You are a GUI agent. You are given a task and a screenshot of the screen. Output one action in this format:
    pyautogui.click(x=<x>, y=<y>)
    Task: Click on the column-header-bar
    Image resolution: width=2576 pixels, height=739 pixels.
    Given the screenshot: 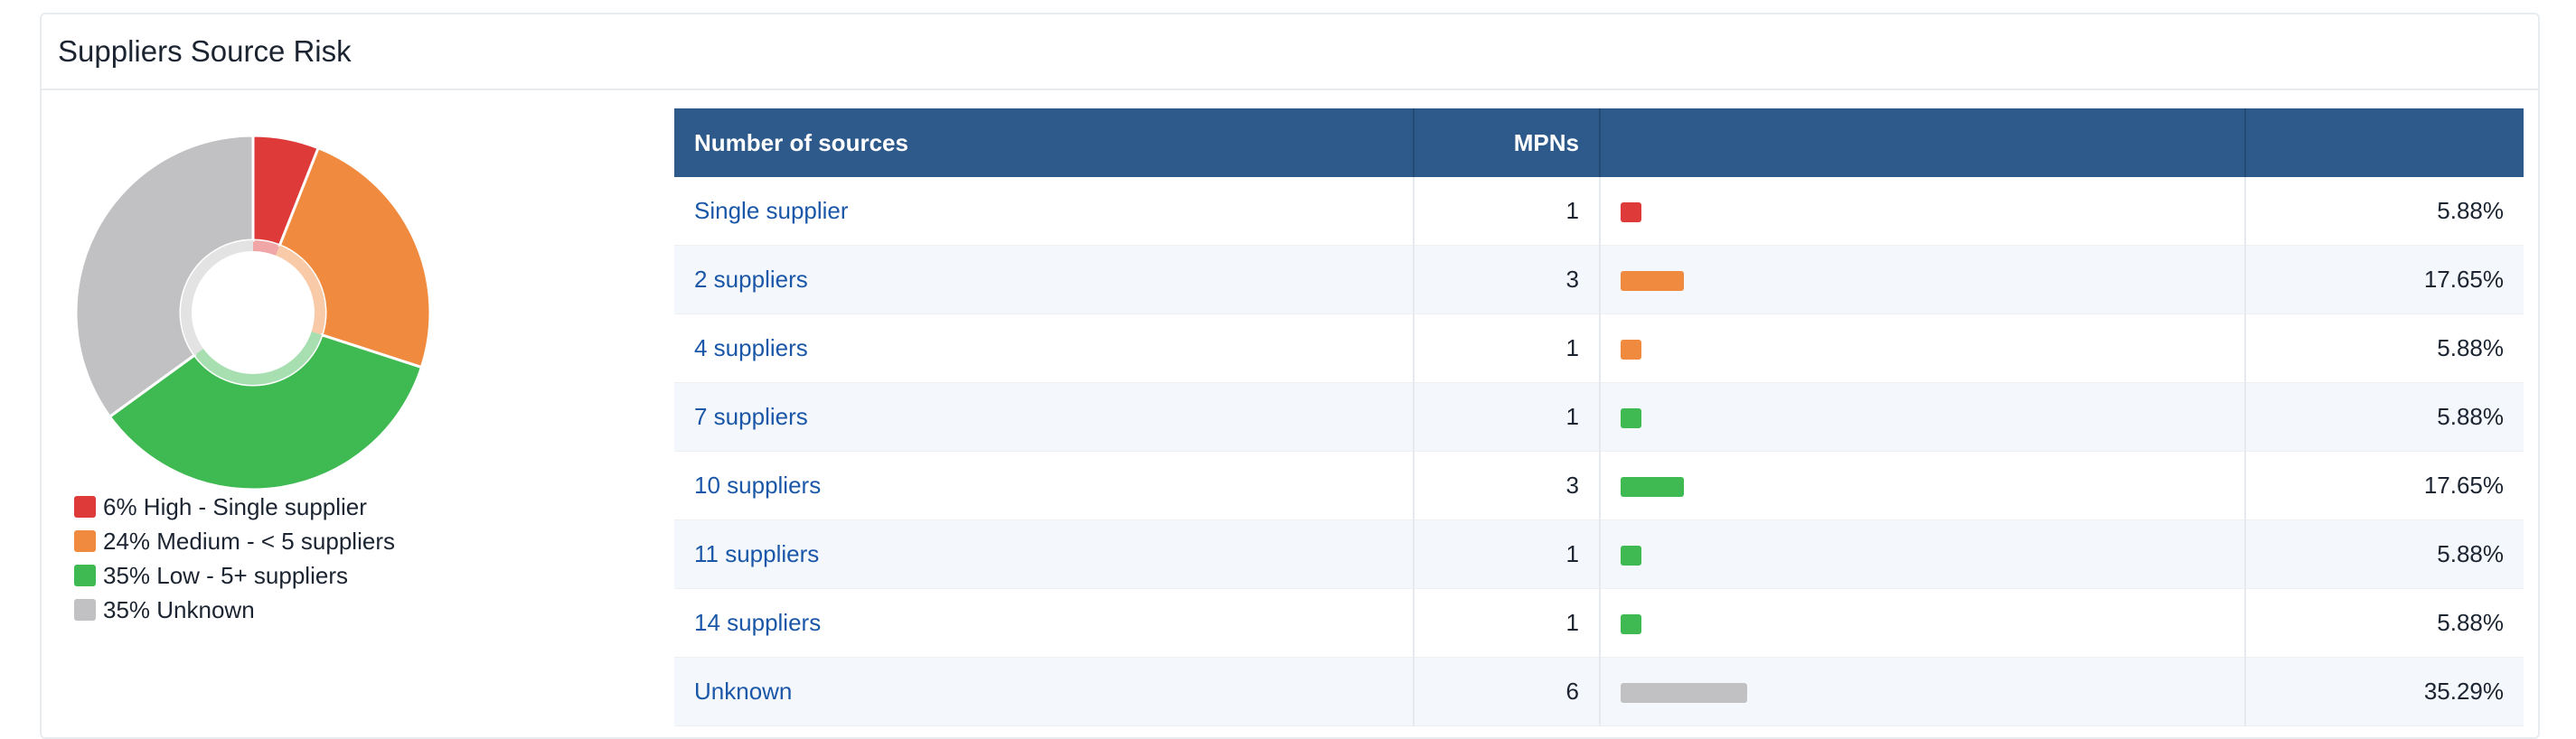 What is the action you would take?
    pyautogui.click(x=1923, y=142)
    